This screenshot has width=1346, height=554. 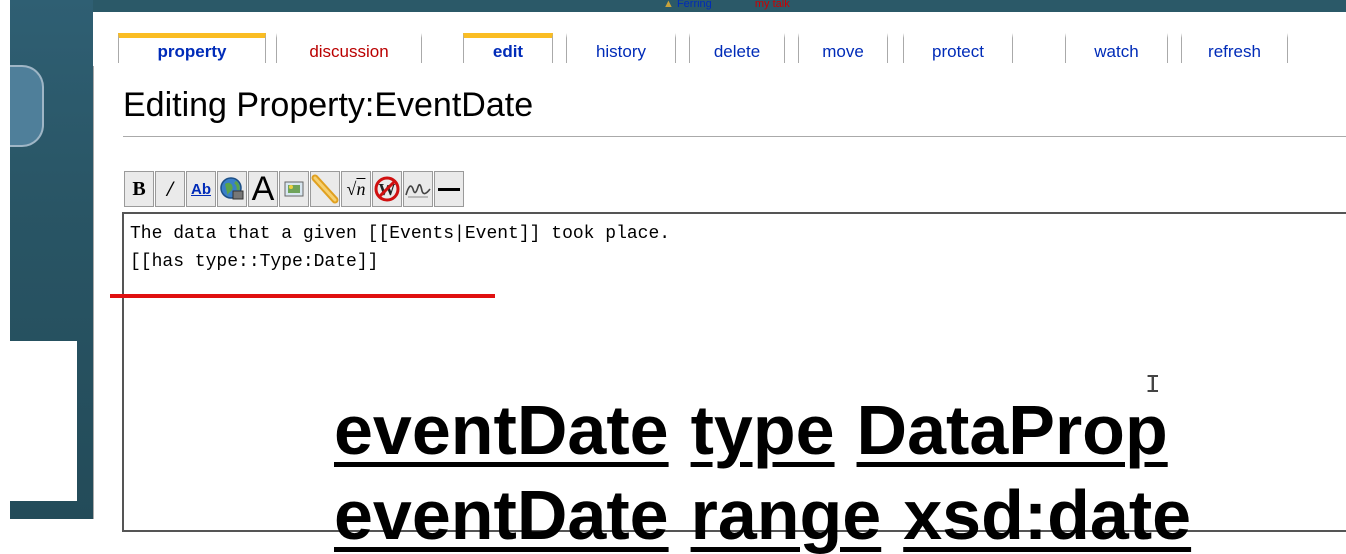 What do you see at coordinates (958, 48) in the screenshot?
I see `tab-protect: protect` at bounding box center [958, 48].